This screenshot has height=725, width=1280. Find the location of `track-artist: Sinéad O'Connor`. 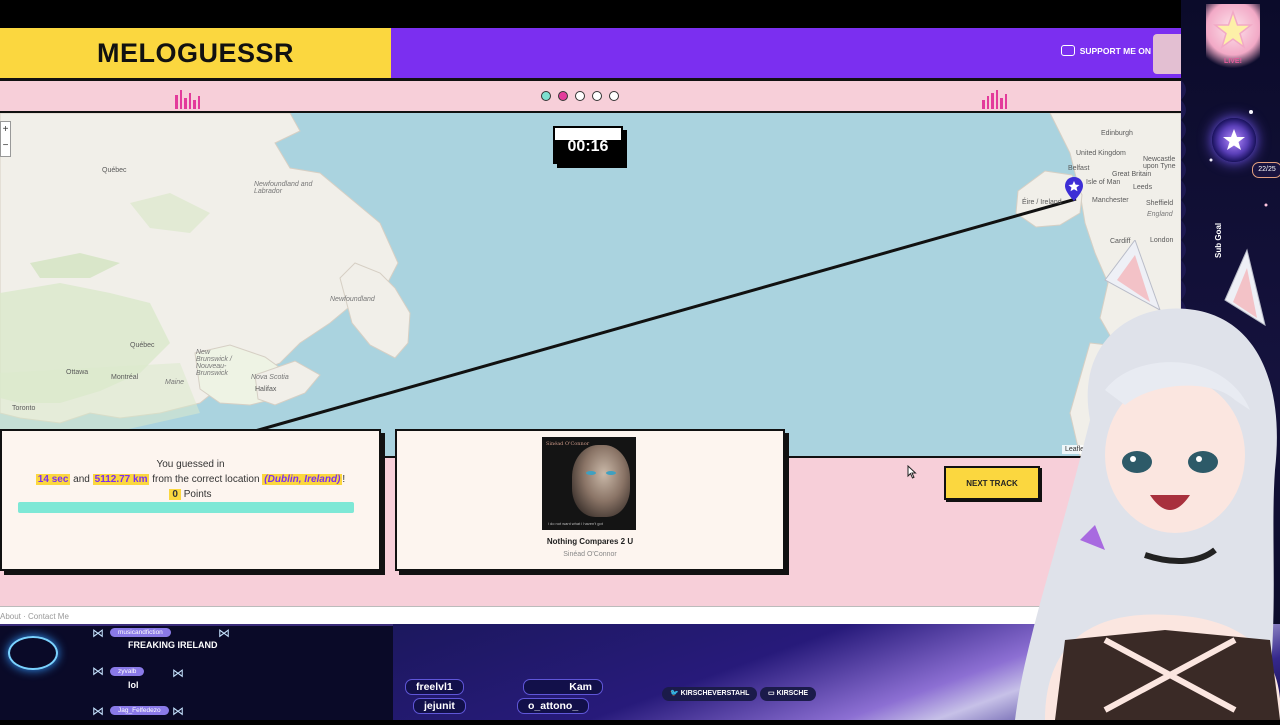

track-artist: Sinéad O'Connor is located at coordinates (590, 554).